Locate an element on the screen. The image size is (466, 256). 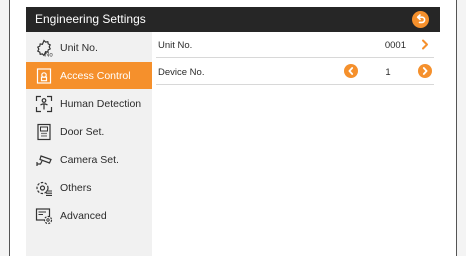
sidebar-item-label: Door Set. is located at coordinates (82, 132).